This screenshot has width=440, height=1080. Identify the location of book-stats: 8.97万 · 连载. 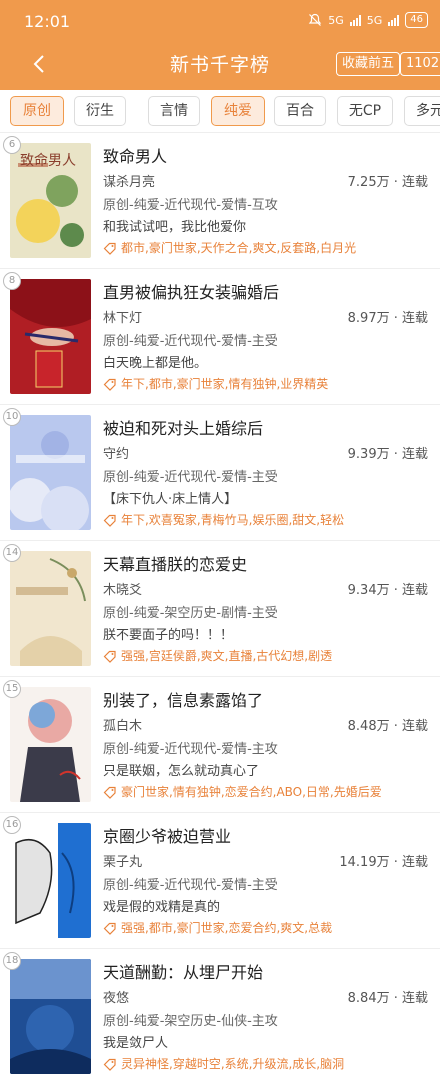
(387, 318).